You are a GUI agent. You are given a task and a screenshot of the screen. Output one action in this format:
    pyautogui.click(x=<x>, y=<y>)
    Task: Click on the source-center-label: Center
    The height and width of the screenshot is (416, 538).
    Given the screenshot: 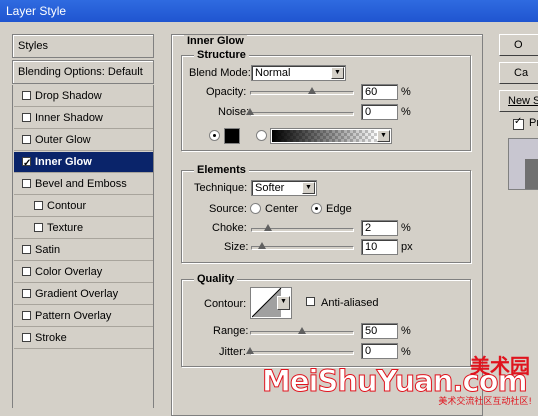 What is the action you would take?
    pyautogui.click(x=281, y=209)
    